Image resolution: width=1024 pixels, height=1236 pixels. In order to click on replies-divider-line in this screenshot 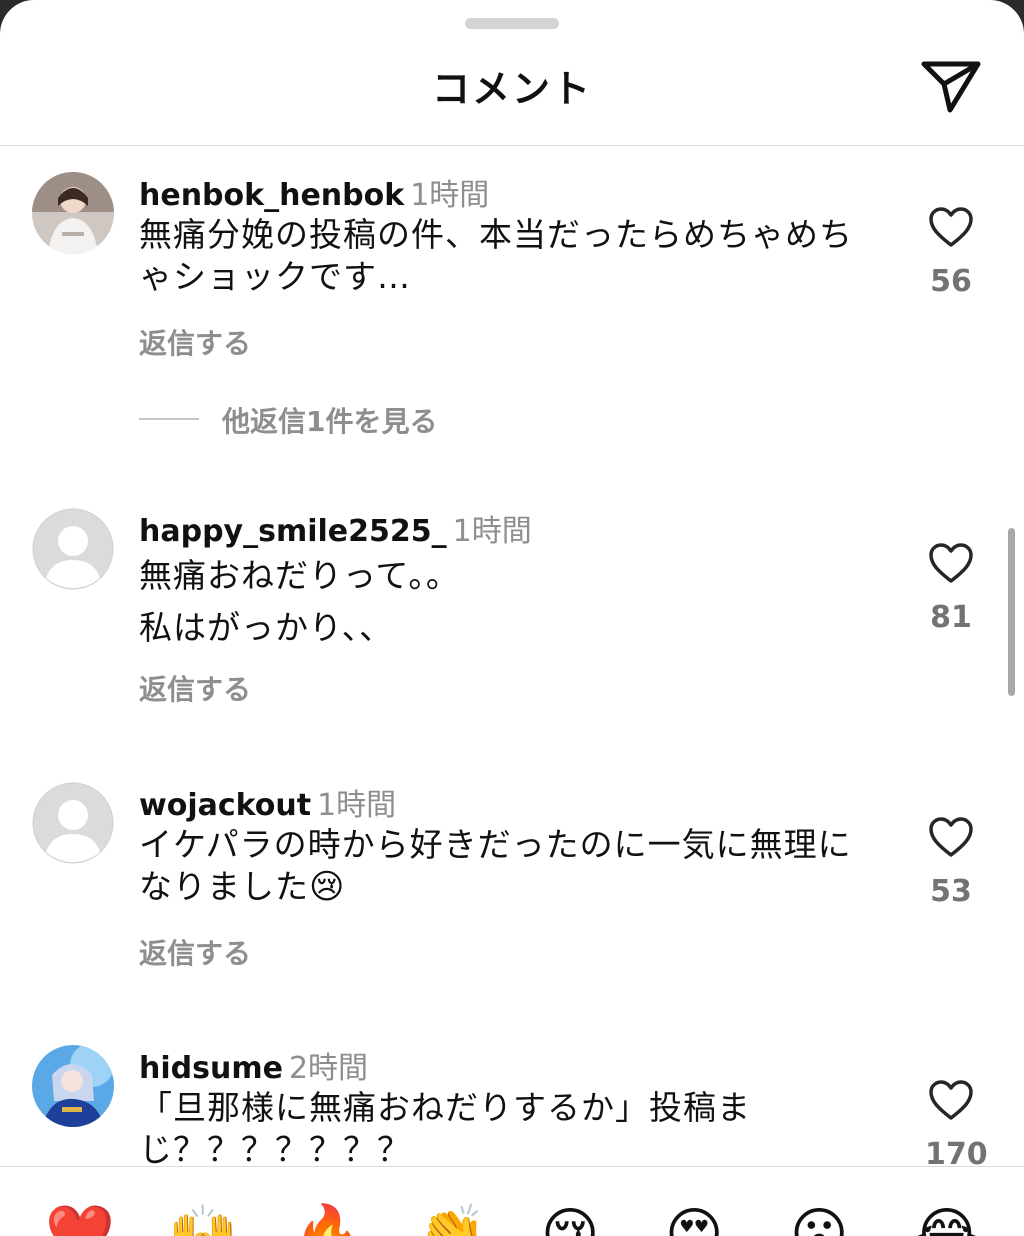, I will do `click(169, 419)`.